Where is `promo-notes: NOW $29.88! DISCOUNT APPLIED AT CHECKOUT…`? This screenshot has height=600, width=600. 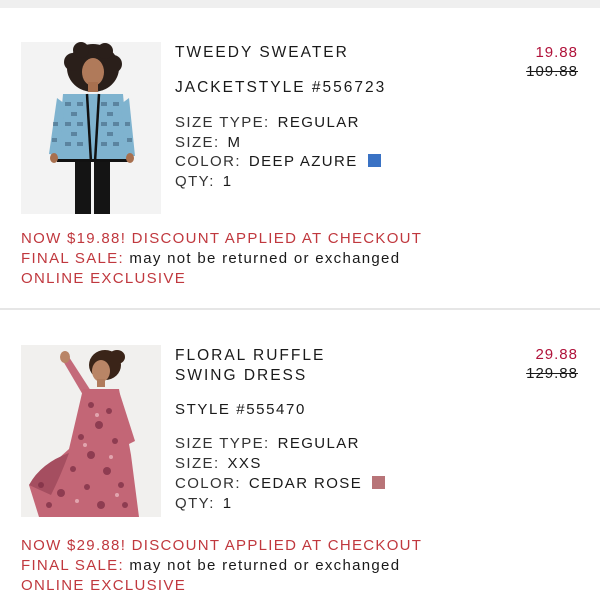
promo-notes: NOW $29.88! DISCOUNT APPLIED AT CHECKOUT… is located at coordinates (301, 566).